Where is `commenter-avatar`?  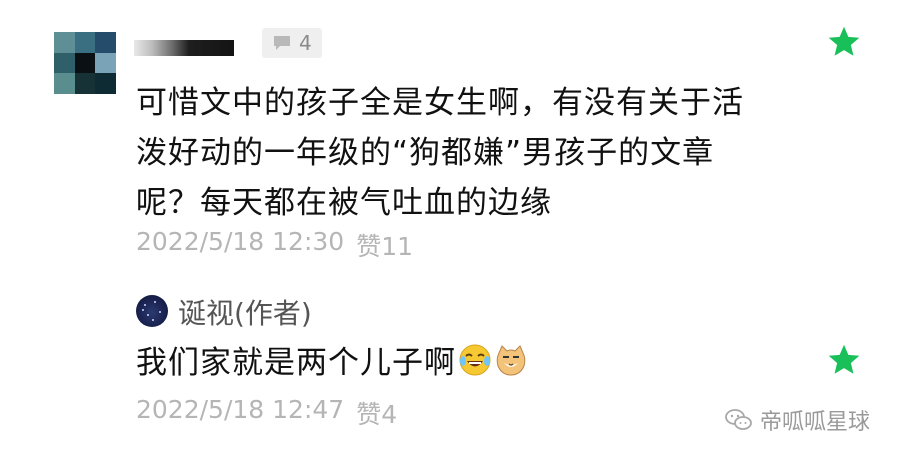 commenter-avatar is located at coordinates (85, 63).